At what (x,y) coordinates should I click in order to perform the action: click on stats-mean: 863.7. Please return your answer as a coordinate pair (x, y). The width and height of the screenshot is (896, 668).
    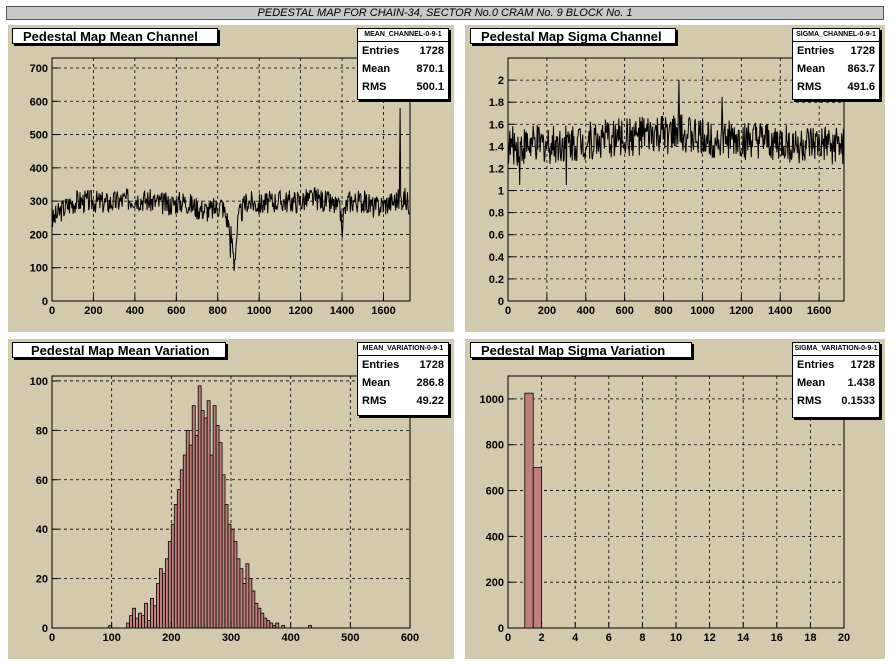
    Looking at the image, I should click on (861, 69).